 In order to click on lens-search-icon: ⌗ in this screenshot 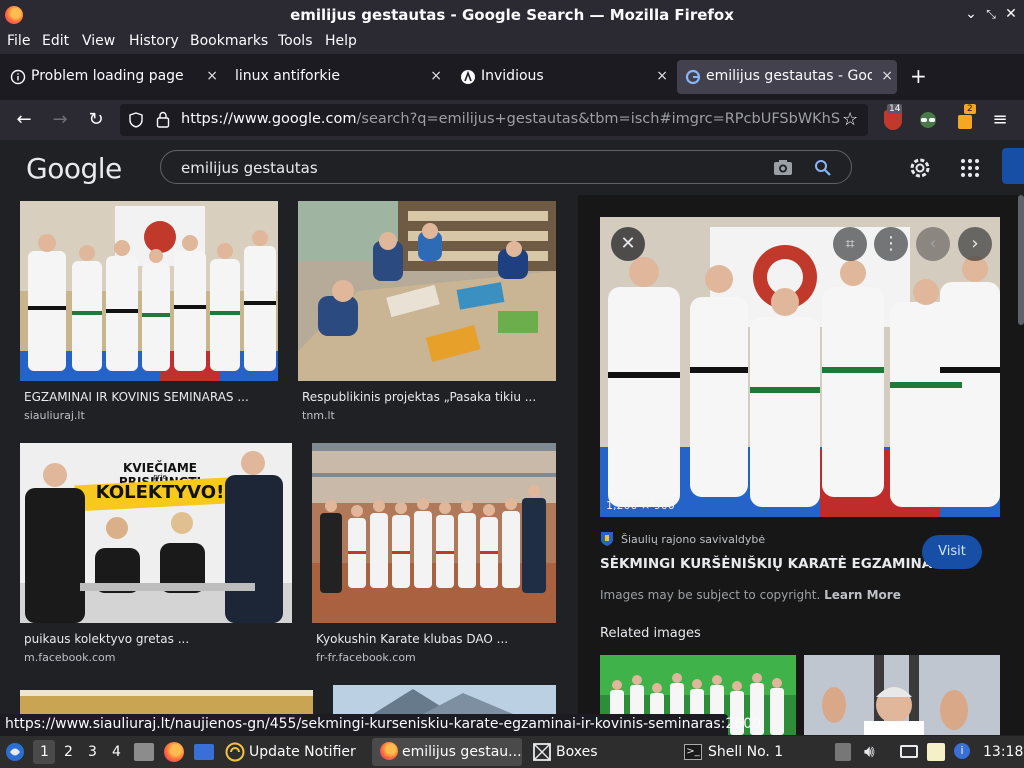, I will do `click(850, 244)`.